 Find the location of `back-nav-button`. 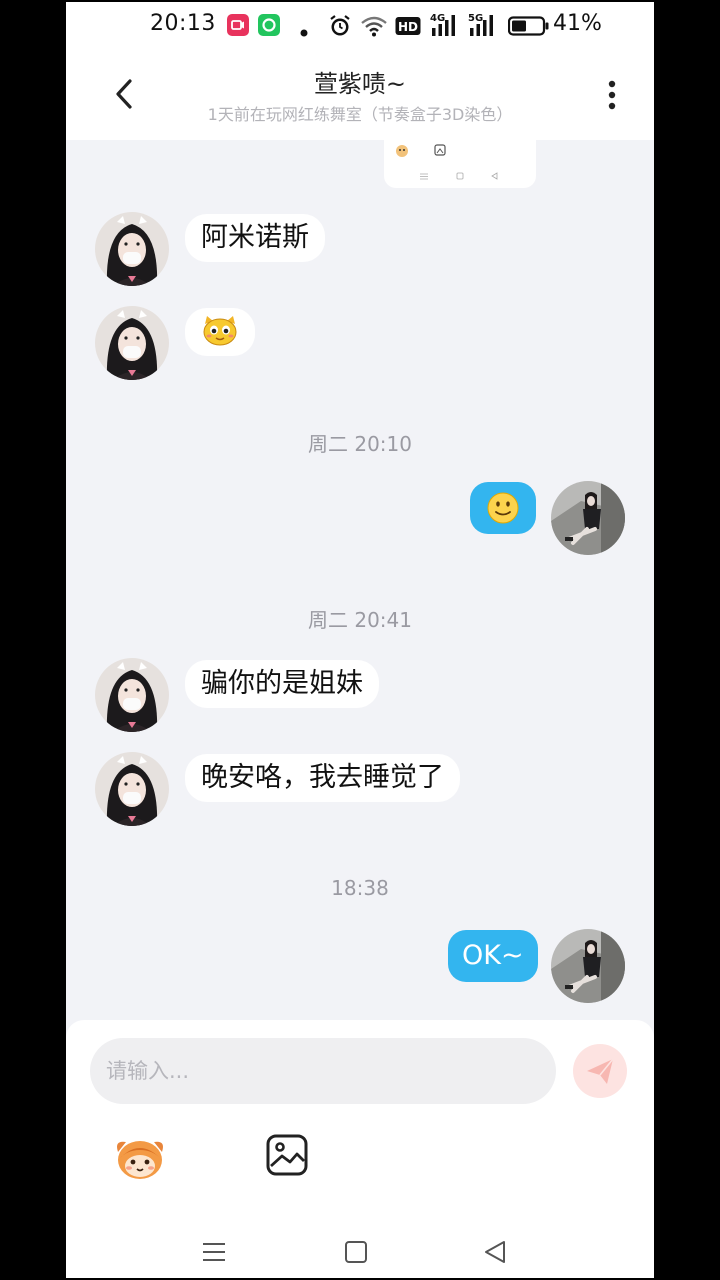

back-nav-button is located at coordinates (495, 1252).